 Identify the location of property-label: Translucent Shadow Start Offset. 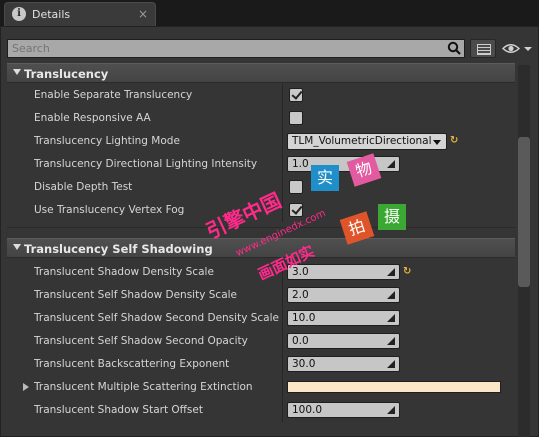
(118, 410).